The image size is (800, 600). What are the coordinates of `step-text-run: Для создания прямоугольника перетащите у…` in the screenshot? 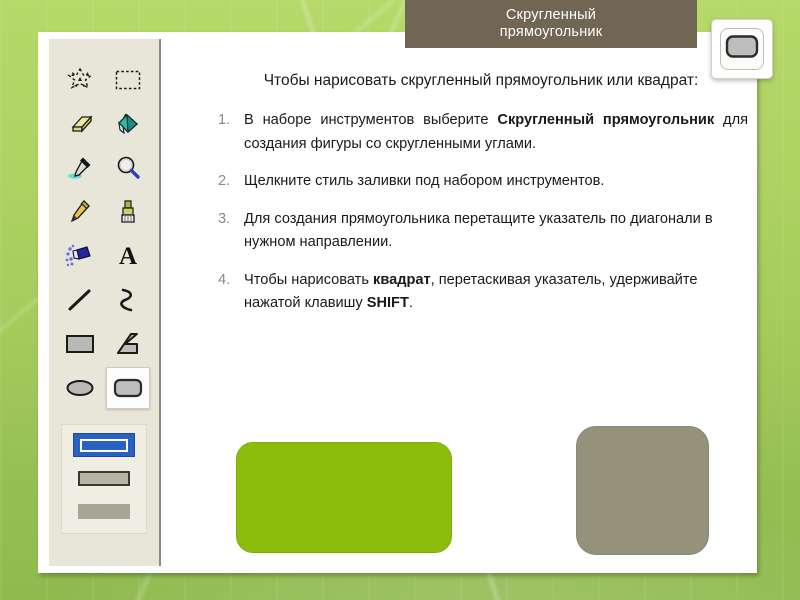 It's located at (478, 230).